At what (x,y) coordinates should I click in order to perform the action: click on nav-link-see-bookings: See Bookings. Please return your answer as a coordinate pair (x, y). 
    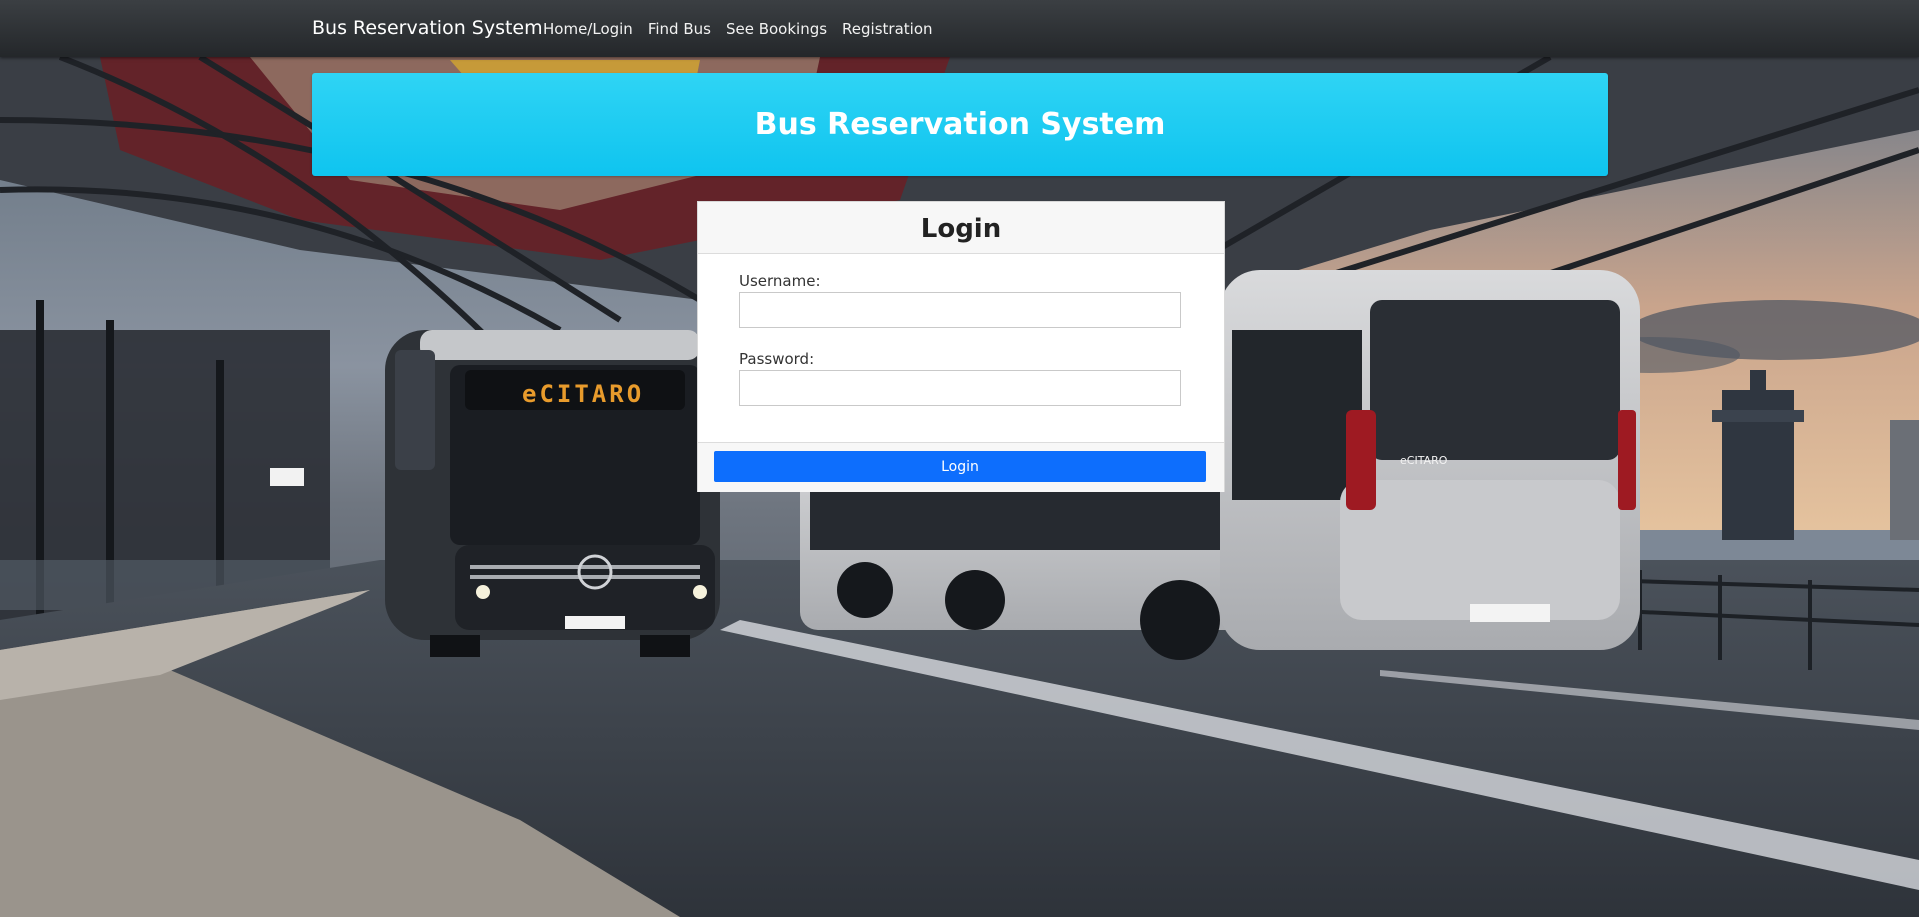
    Looking at the image, I should click on (776, 29).